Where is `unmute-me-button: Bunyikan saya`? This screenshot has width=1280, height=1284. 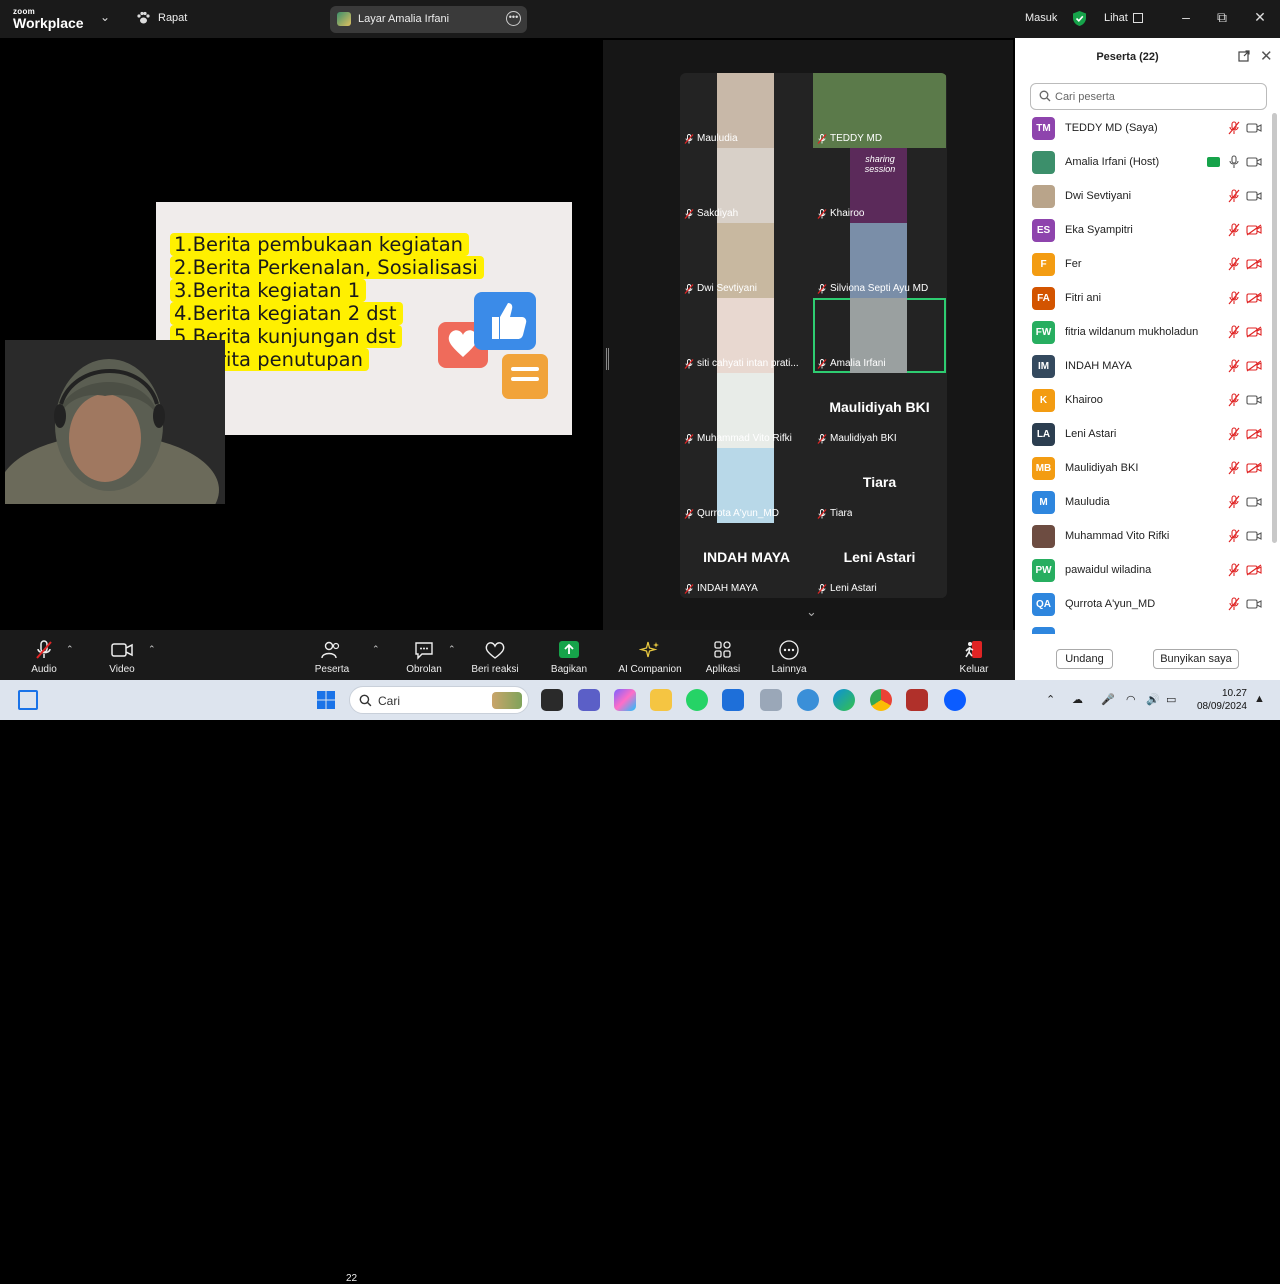
unmute-me-button: Bunyikan saya is located at coordinates (1196, 659).